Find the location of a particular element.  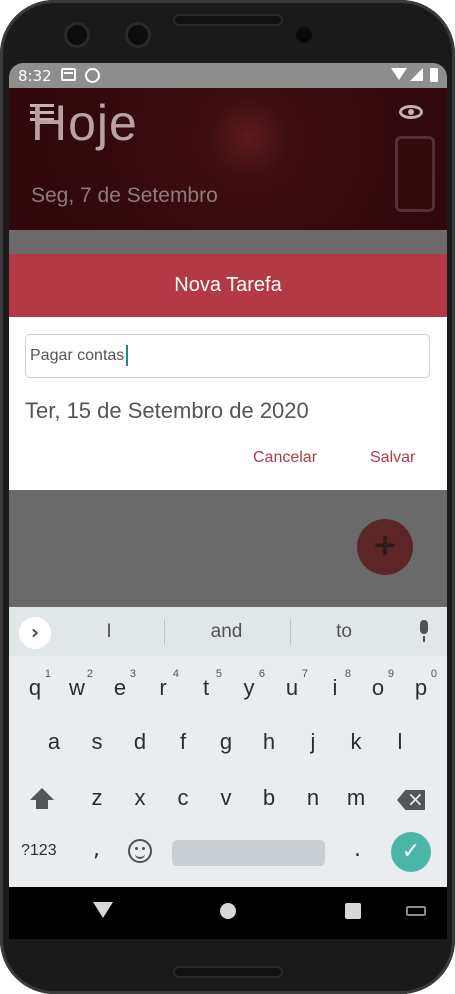

key: z is located at coordinates (97, 798).